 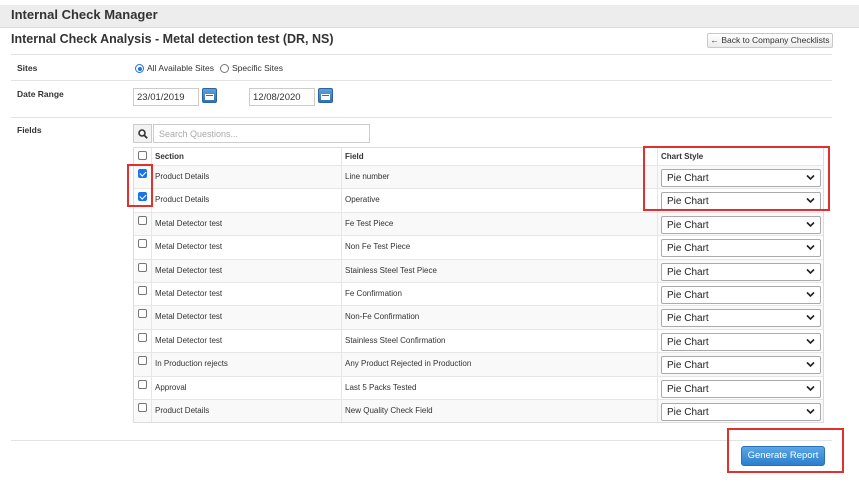 I want to click on column-header-field: Field, so click(x=499, y=156).